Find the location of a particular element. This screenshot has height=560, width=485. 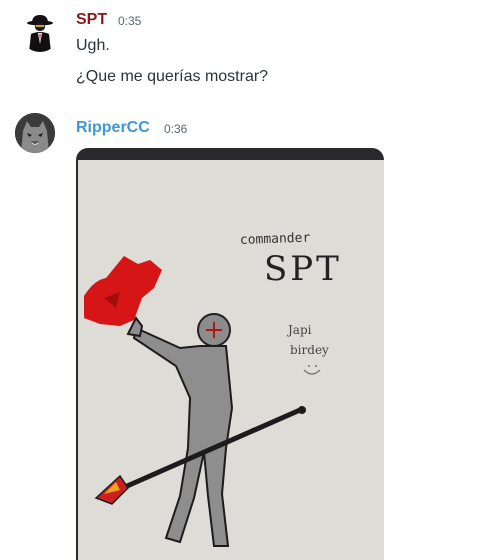

avatar-spt is located at coordinates (40, 32).